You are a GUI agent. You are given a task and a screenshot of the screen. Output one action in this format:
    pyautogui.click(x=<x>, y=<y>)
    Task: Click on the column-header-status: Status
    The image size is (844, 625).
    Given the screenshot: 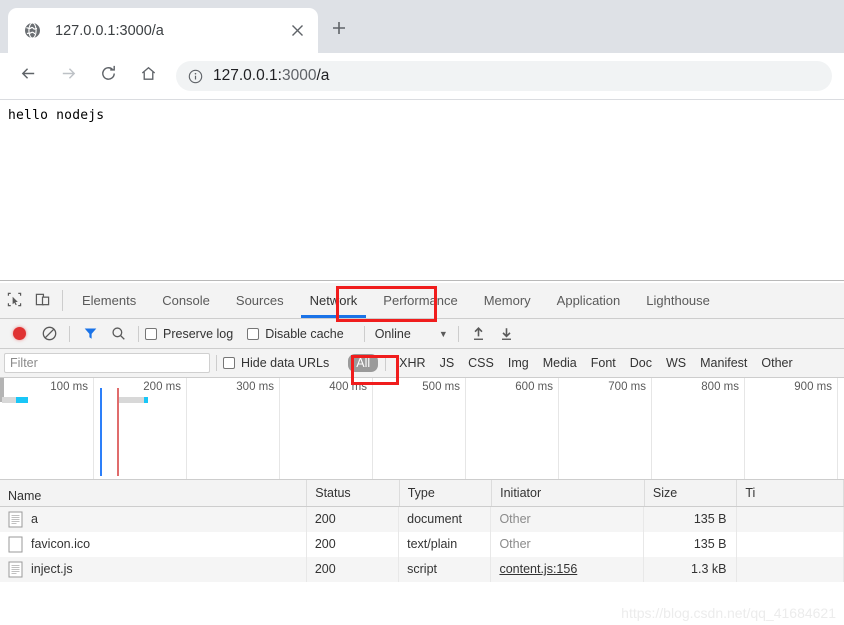 What is the action you would take?
    pyautogui.click(x=353, y=493)
    